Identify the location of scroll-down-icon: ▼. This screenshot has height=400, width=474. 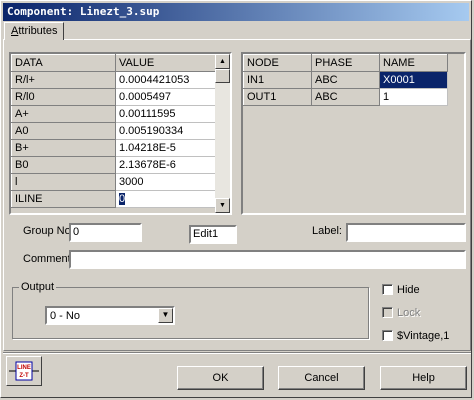
(222, 205).